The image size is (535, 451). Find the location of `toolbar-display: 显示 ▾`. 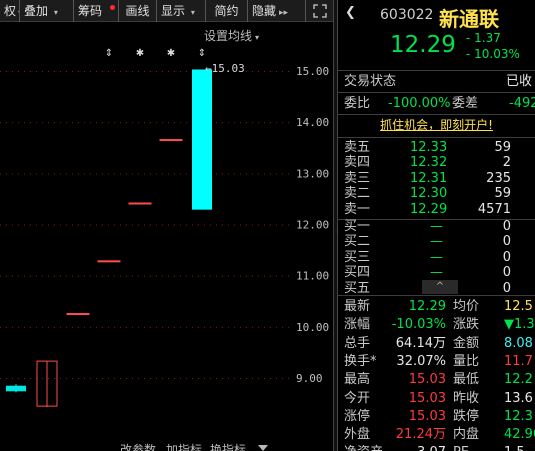

toolbar-display: 显示 ▾ is located at coordinates (181, 11).